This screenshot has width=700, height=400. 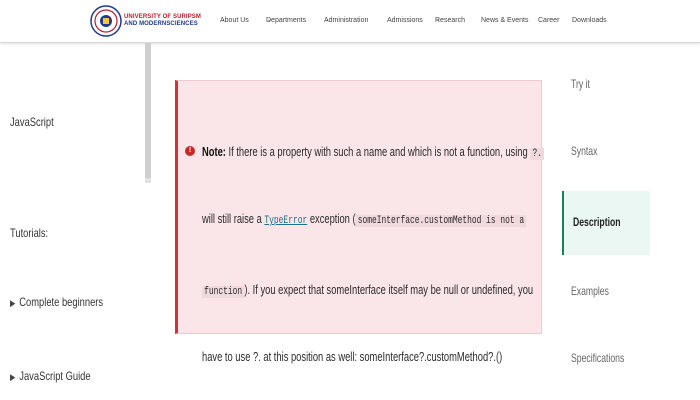 I want to click on note-code-3: function, so click(x=223, y=292).